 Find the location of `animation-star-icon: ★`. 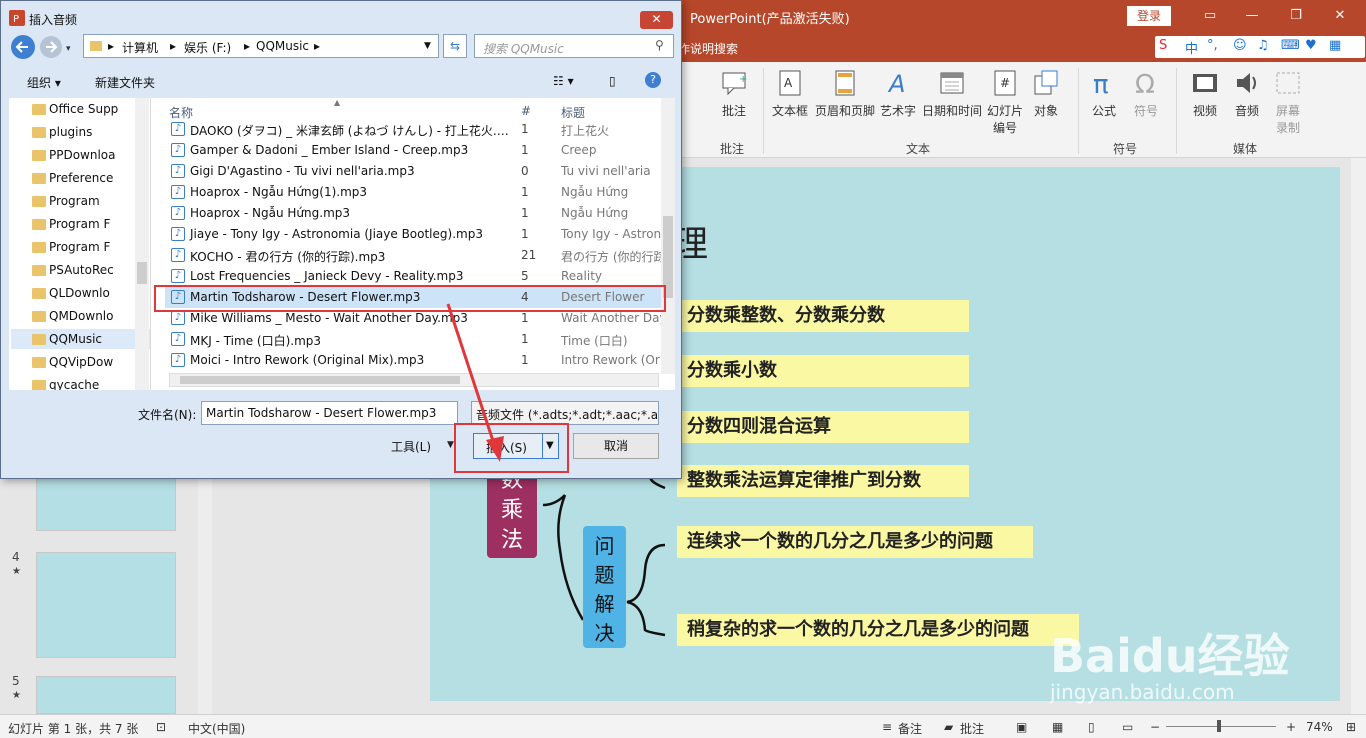

animation-star-icon: ★ is located at coordinates (16, 695).